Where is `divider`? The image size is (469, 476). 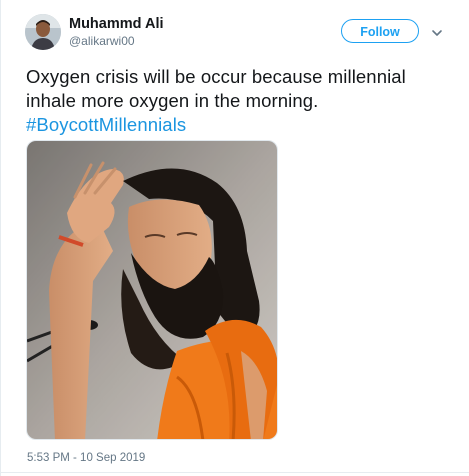 divider is located at coordinates (235, 472).